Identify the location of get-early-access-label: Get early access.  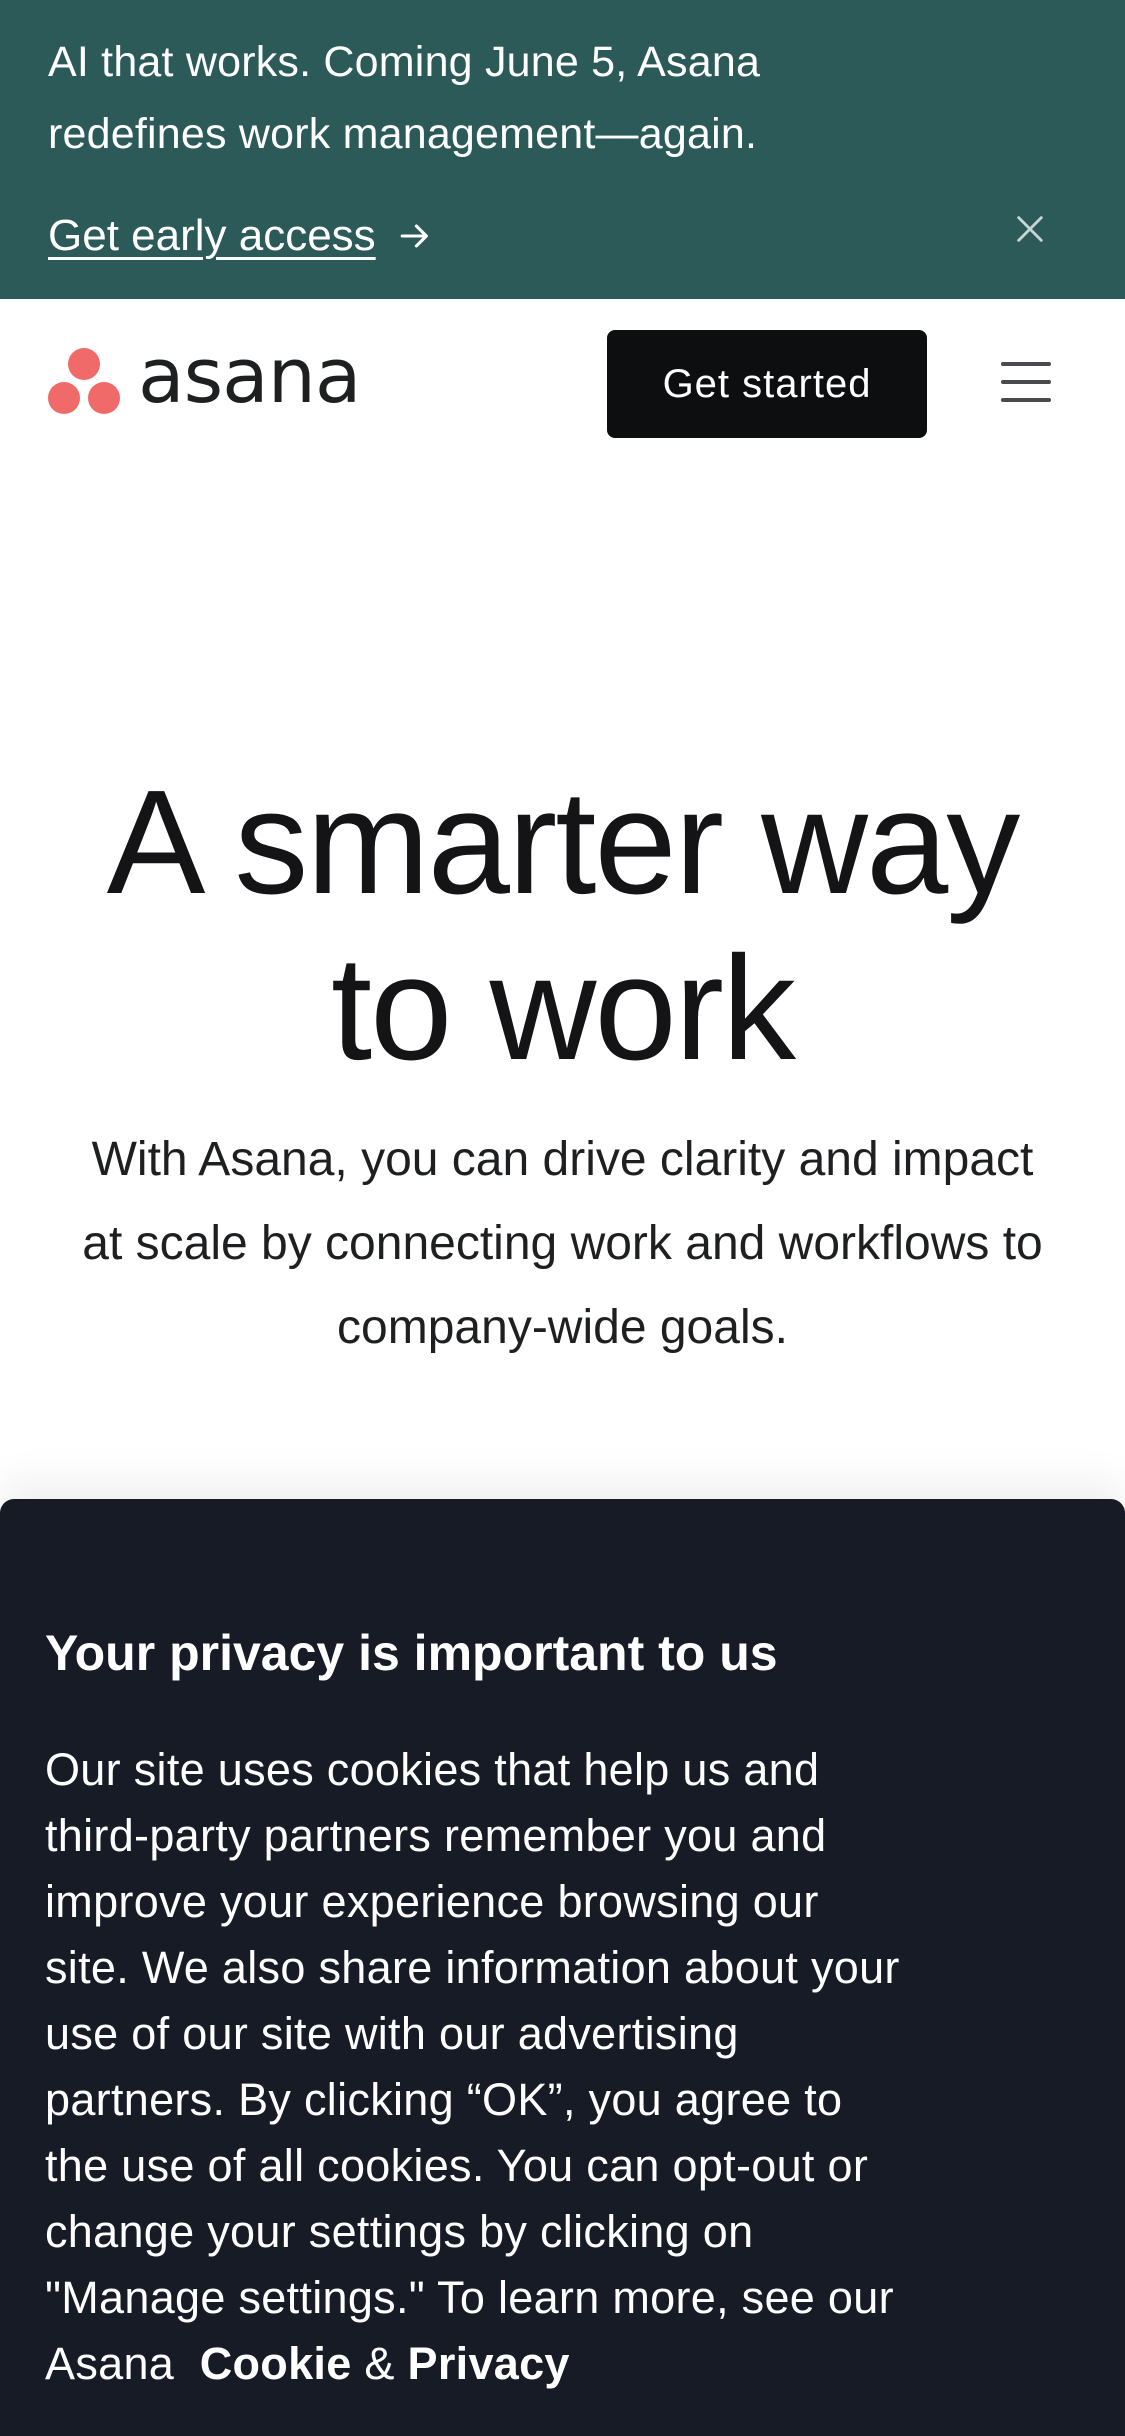
(212, 235).